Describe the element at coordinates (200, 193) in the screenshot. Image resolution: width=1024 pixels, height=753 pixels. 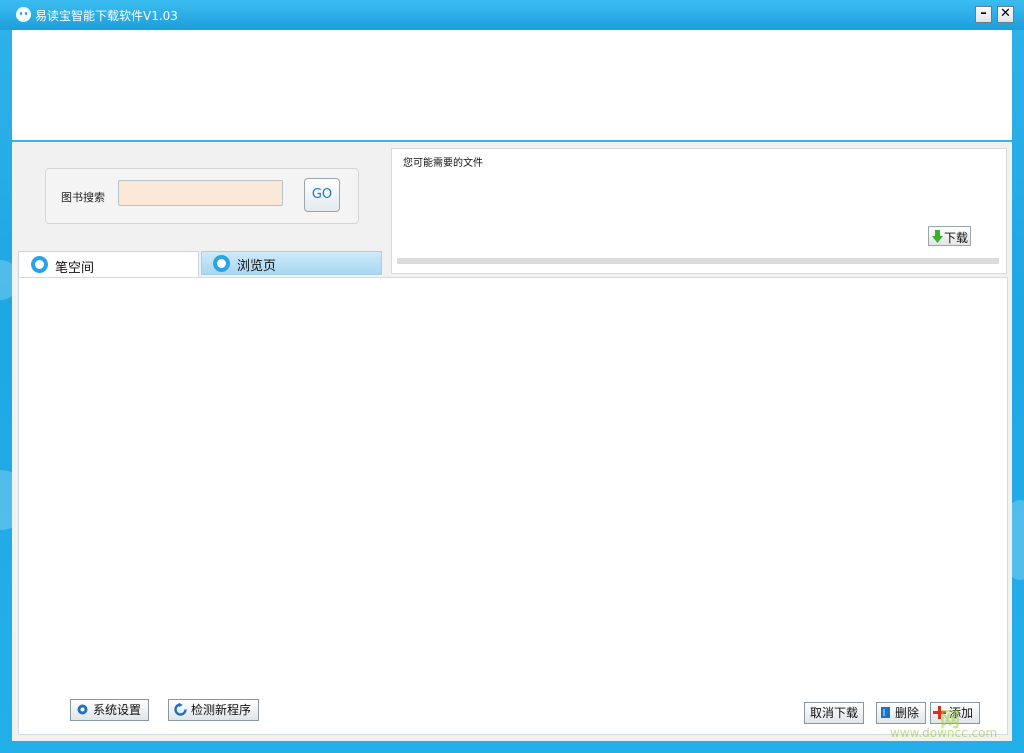
I see `search-input` at that location.